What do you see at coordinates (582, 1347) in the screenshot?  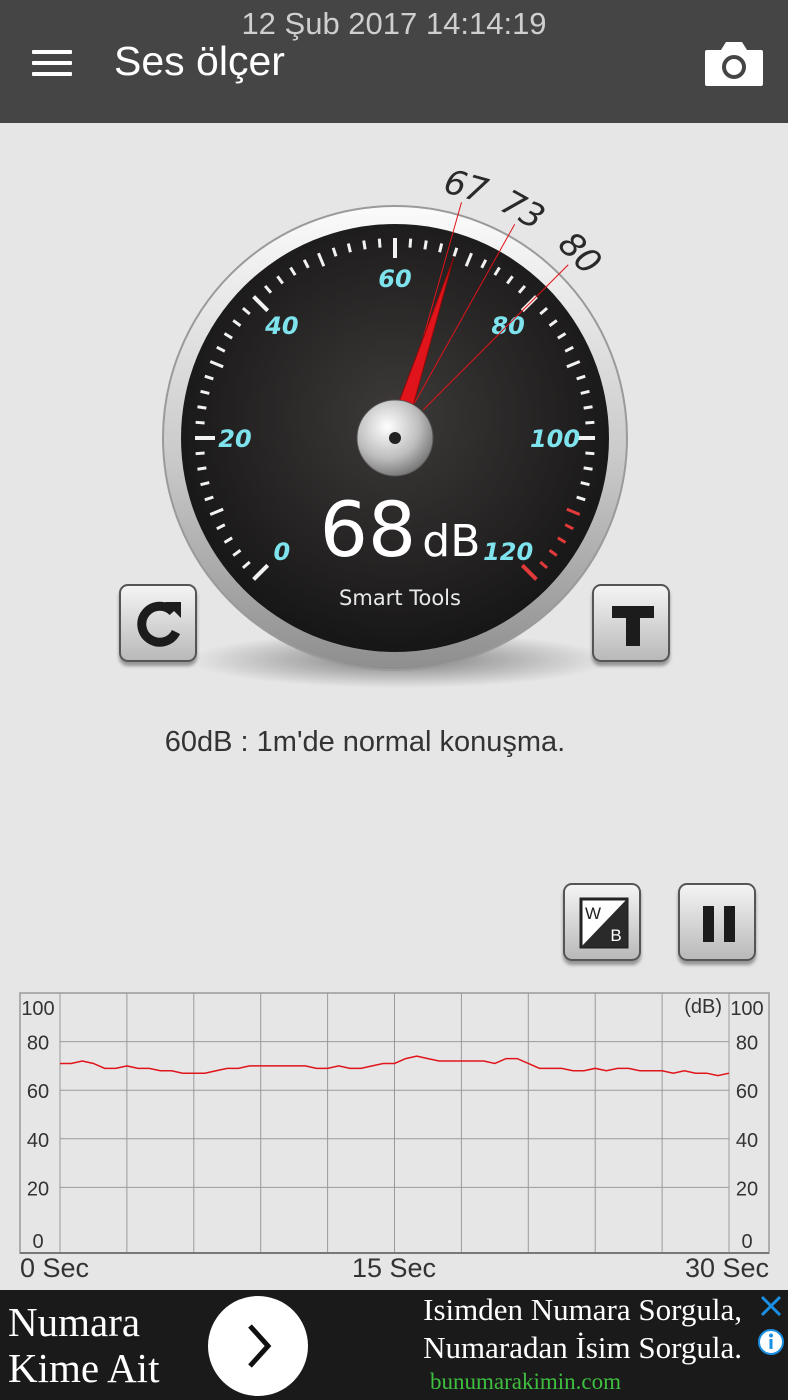 I see `ad-right-line-2: Numaradan İsim Sorgula.` at bounding box center [582, 1347].